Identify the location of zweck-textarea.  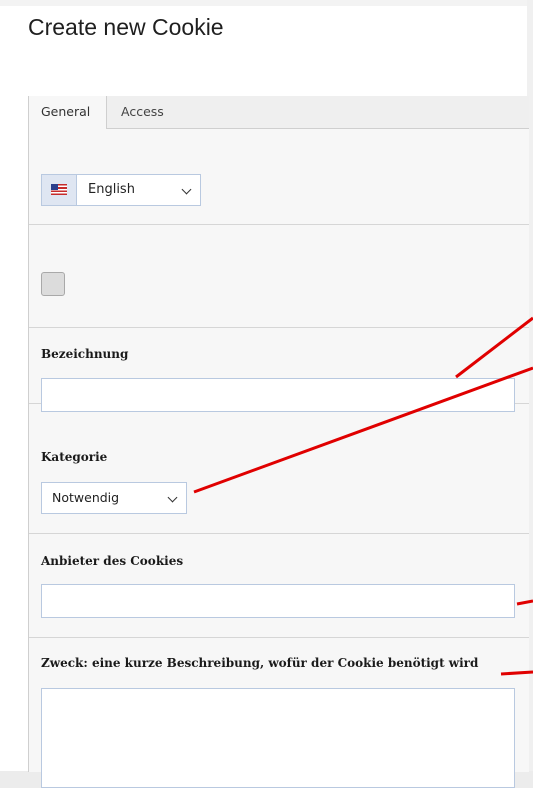
(278, 738).